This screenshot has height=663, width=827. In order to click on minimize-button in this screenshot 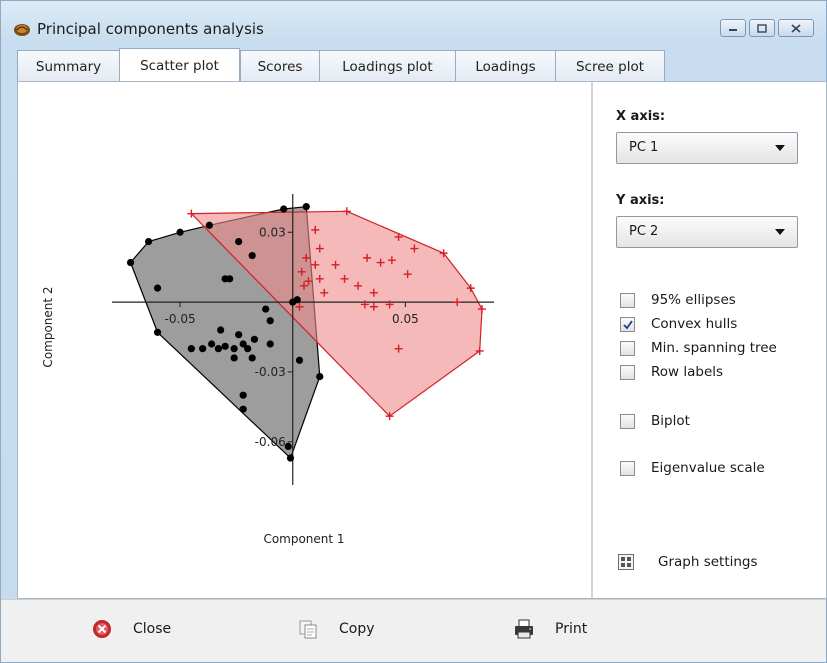, I will do `click(733, 28)`.